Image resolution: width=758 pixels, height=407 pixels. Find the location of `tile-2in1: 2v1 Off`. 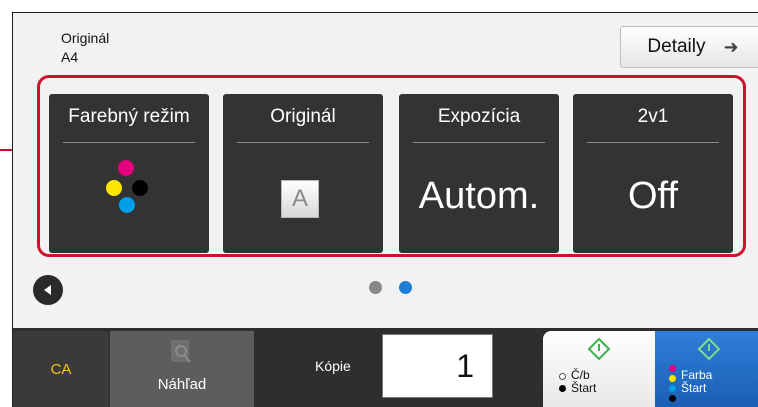

tile-2in1: 2v1 Off is located at coordinates (653, 173).